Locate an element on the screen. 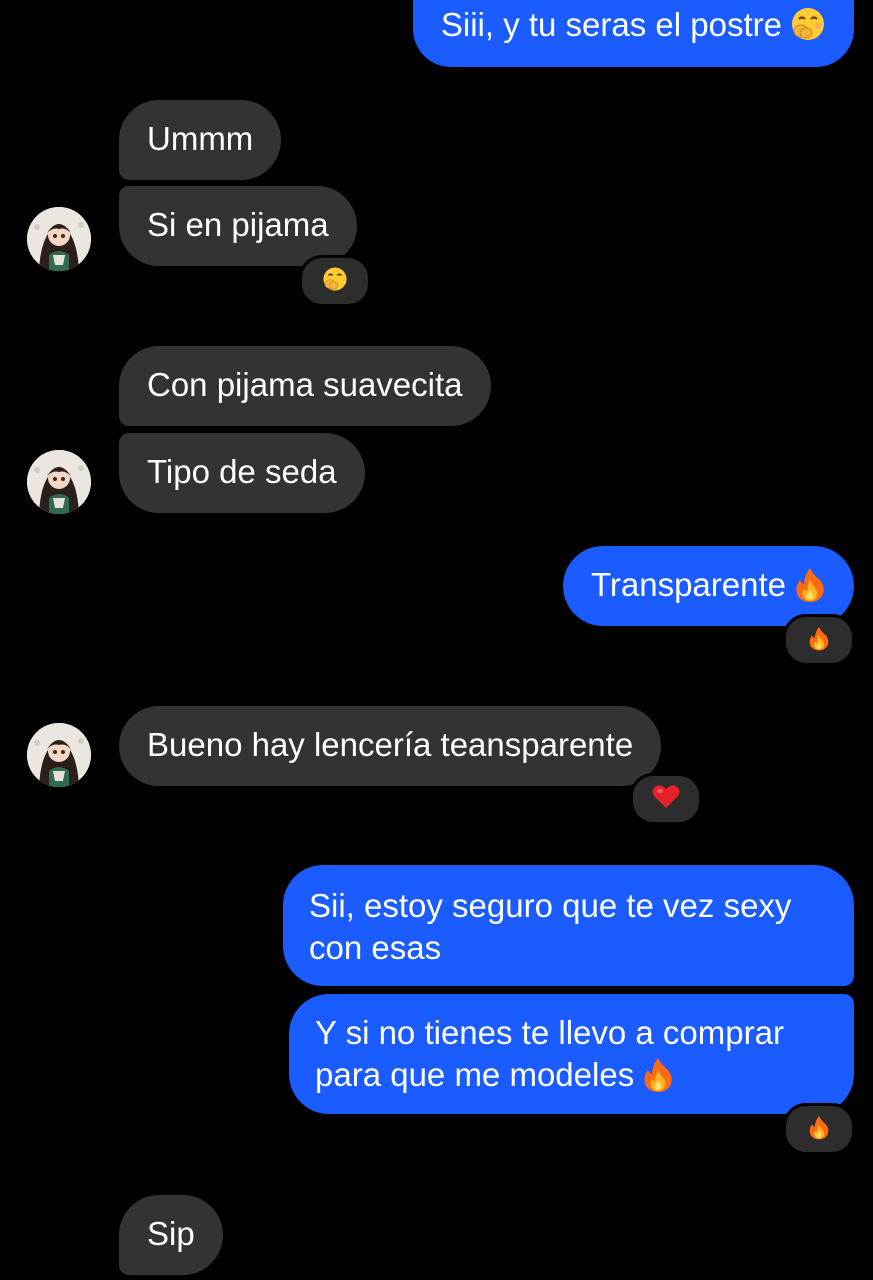 The image size is (873, 1280). message-text: Bueno hay lencería teansparente is located at coordinates (390, 744).